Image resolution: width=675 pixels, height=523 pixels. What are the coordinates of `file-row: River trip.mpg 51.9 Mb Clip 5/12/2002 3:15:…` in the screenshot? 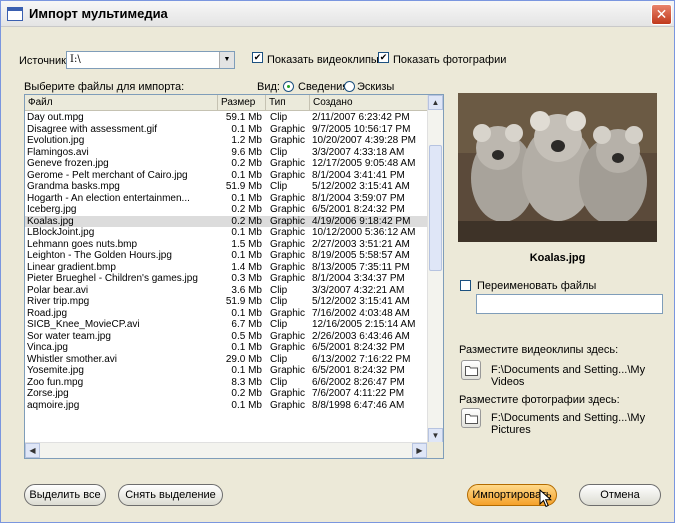 It's located at (226, 302).